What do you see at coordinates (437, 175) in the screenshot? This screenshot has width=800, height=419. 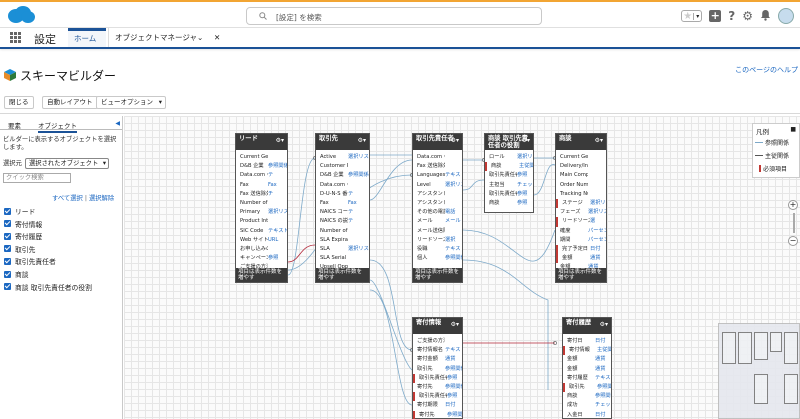 I see `schema-field: Languagesテキスト` at bounding box center [437, 175].